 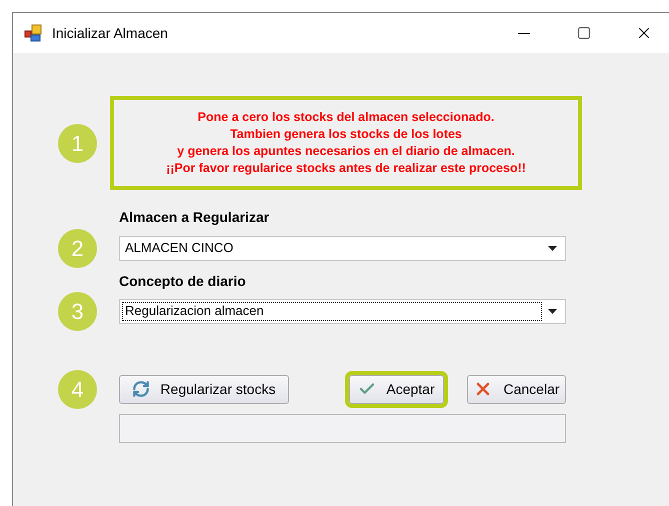 I want to click on app-icon, so click(x=33, y=33).